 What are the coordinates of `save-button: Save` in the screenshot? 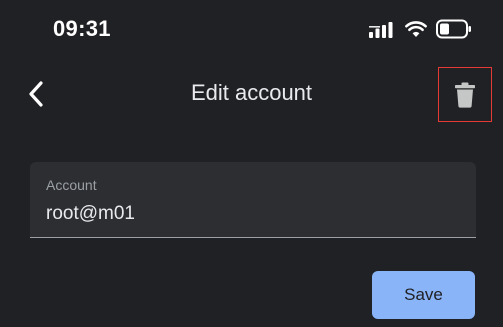 It's located at (423, 295).